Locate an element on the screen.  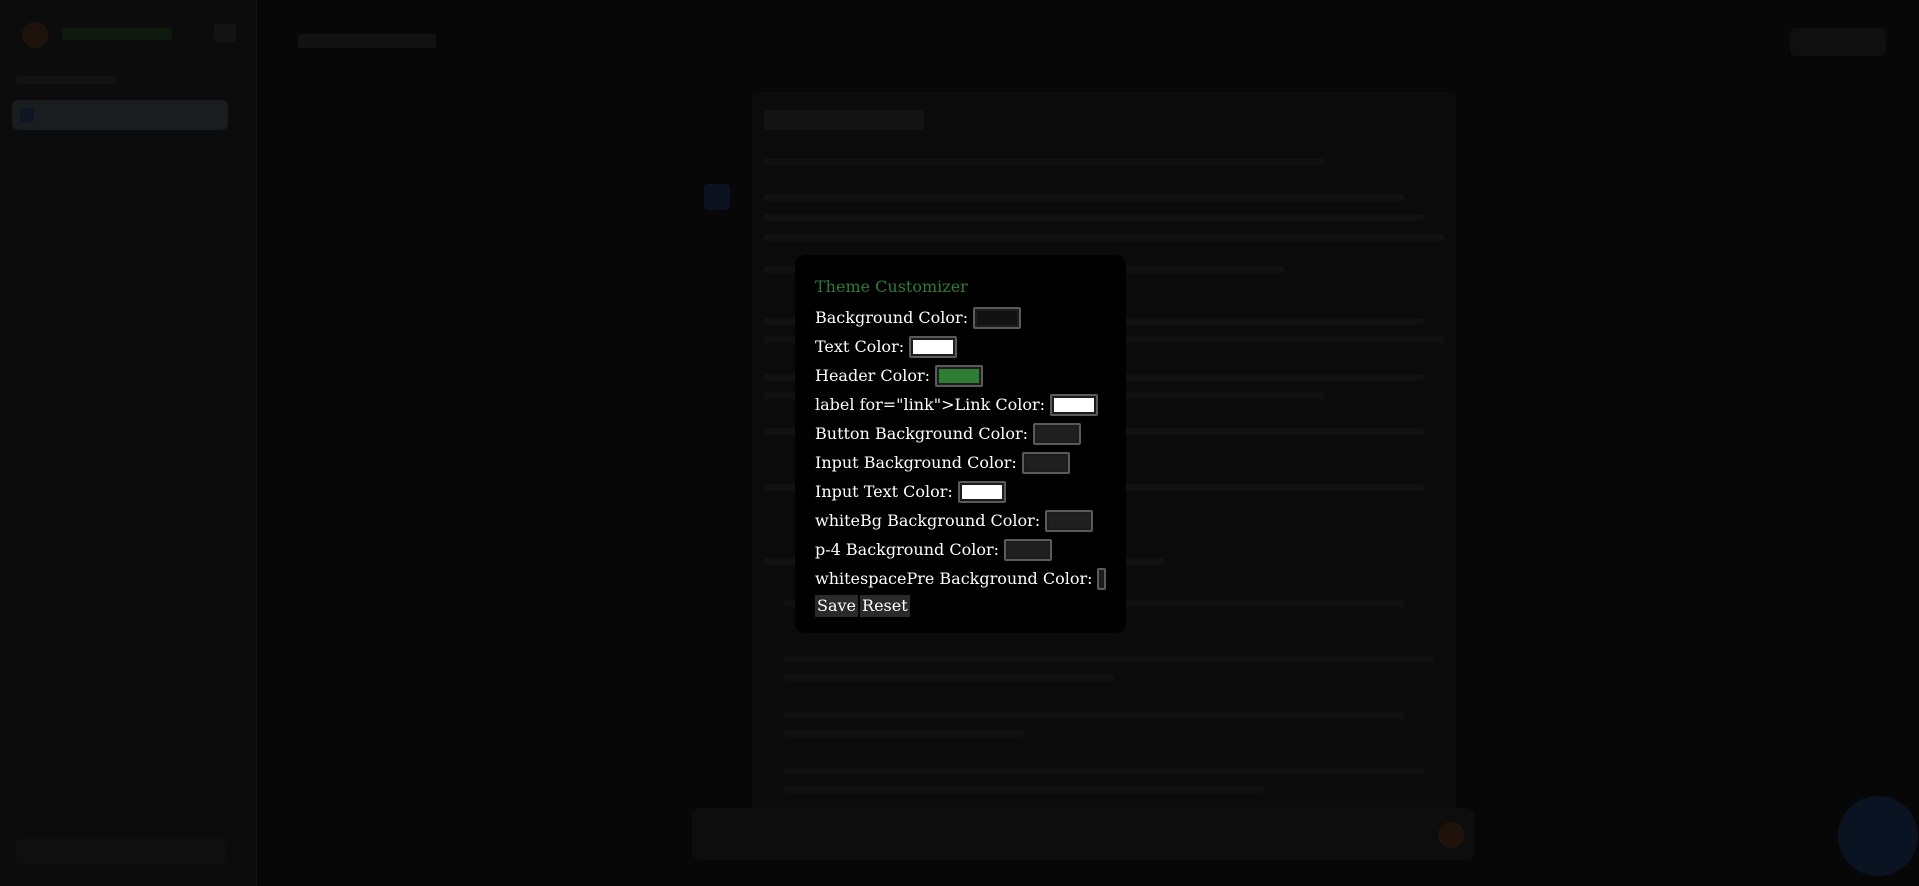
whitespacepre-bg-color-row: whitespacePre Background Color: is located at coordinates (960, 578).